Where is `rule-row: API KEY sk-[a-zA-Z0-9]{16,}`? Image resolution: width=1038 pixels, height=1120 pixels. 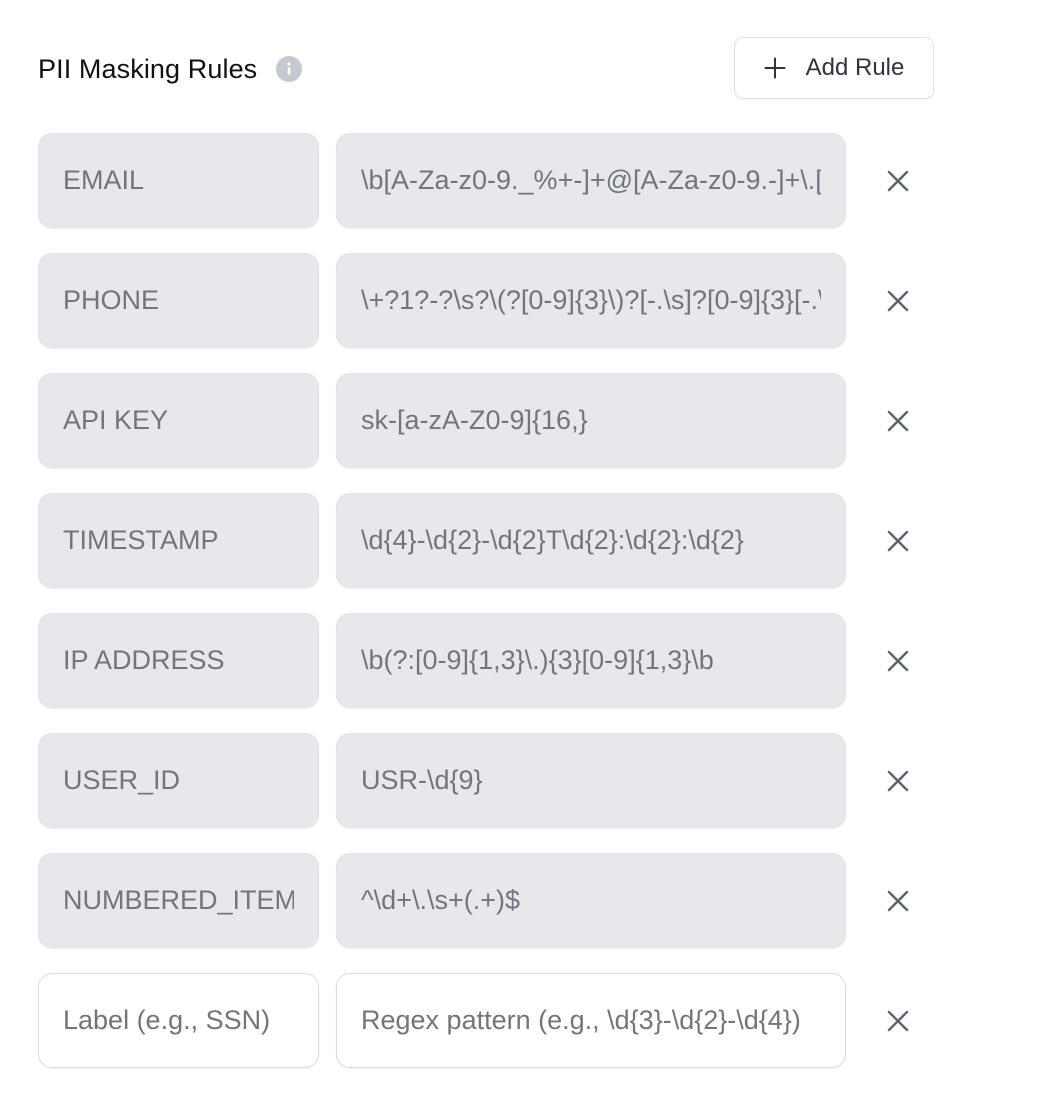 rule-row: API KEY sk-[a-zA-Z0-9]{16,} is located at coordinates (486, 420).